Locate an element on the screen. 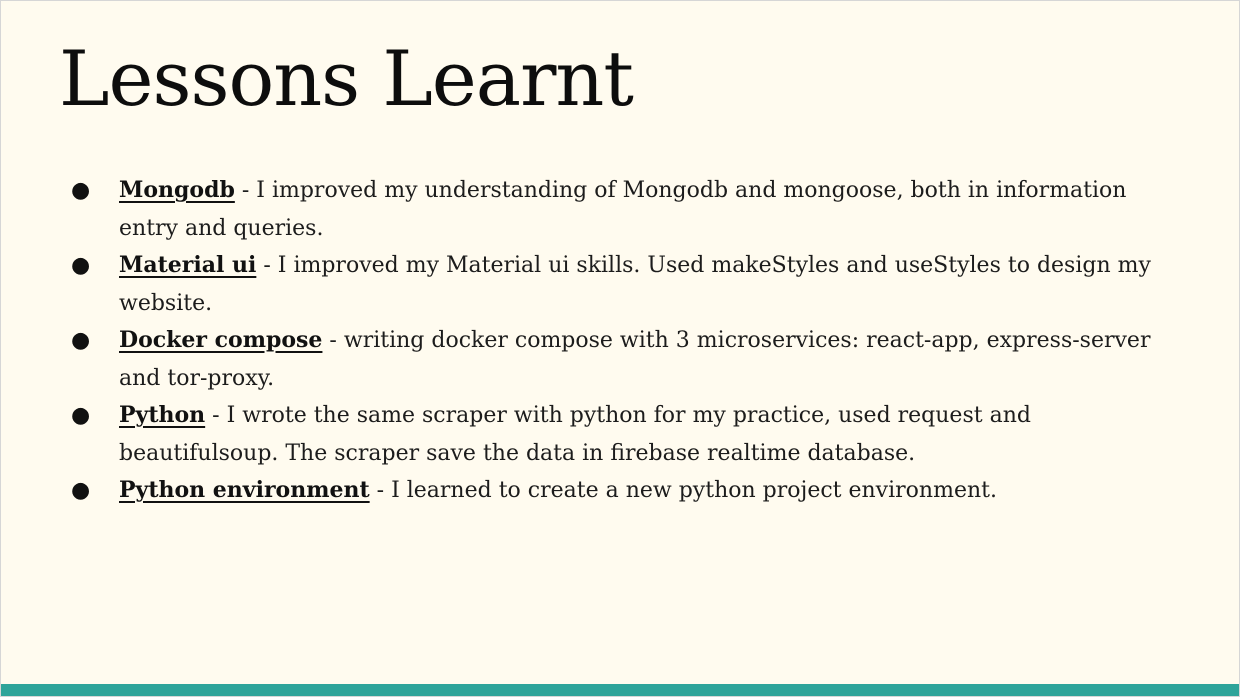  accent-footer-bar is located at coordinates (620, 690).